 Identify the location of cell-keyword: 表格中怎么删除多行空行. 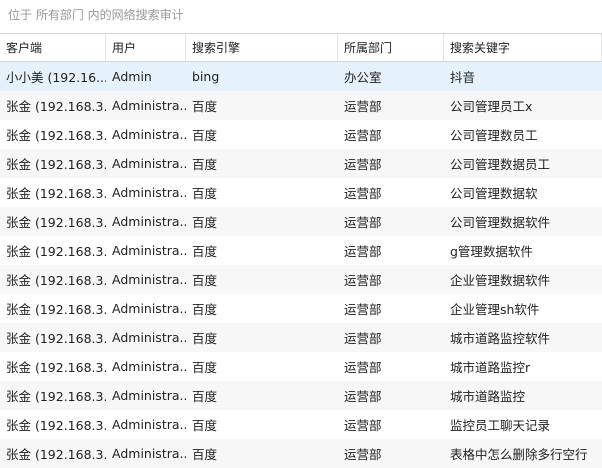
(519, 454).